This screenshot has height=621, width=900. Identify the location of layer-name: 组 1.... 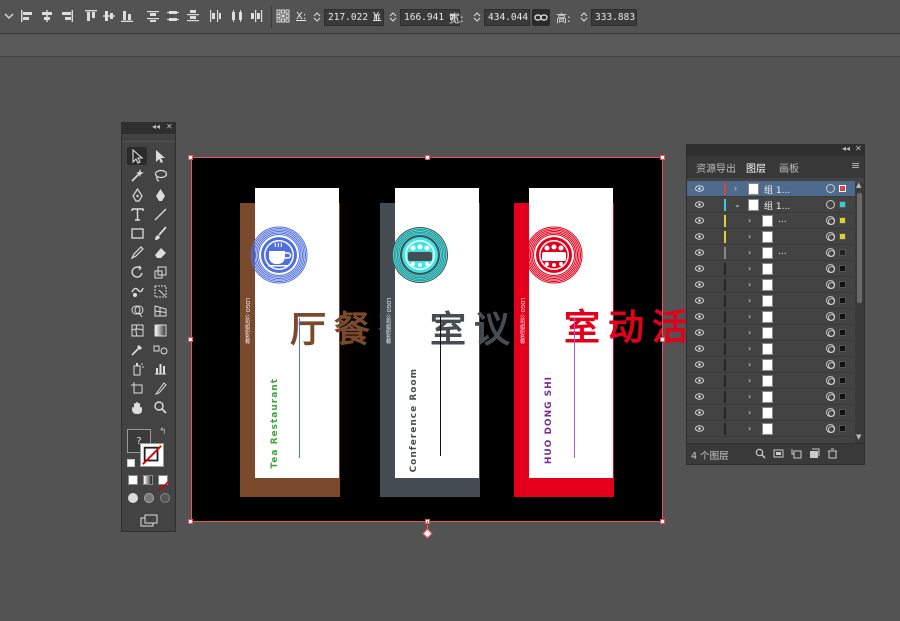
(777, 205).